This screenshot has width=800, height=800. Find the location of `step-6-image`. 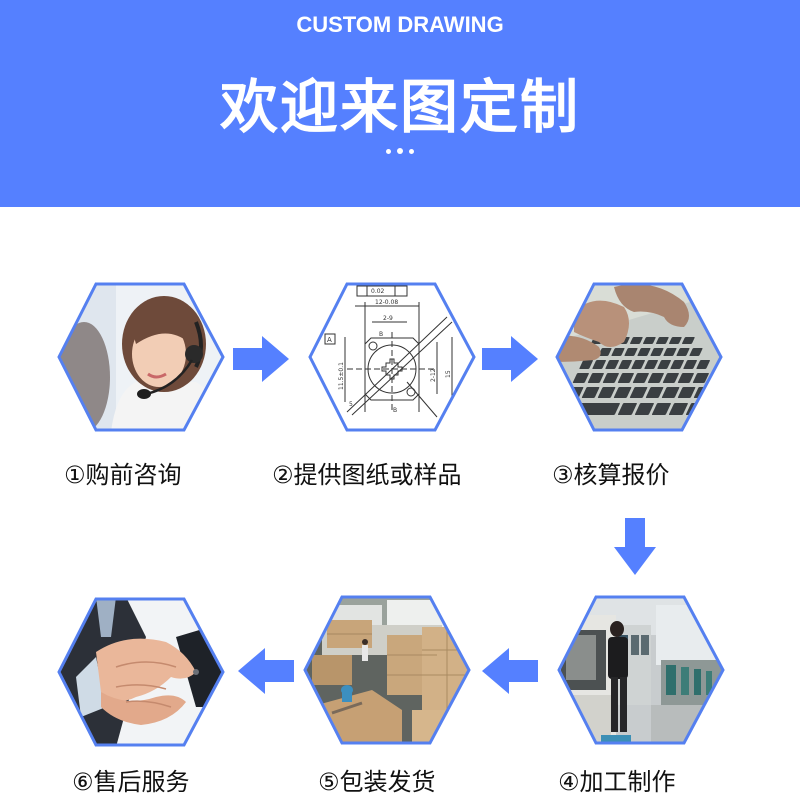

step-6-image is located at coordinates (141, 672).